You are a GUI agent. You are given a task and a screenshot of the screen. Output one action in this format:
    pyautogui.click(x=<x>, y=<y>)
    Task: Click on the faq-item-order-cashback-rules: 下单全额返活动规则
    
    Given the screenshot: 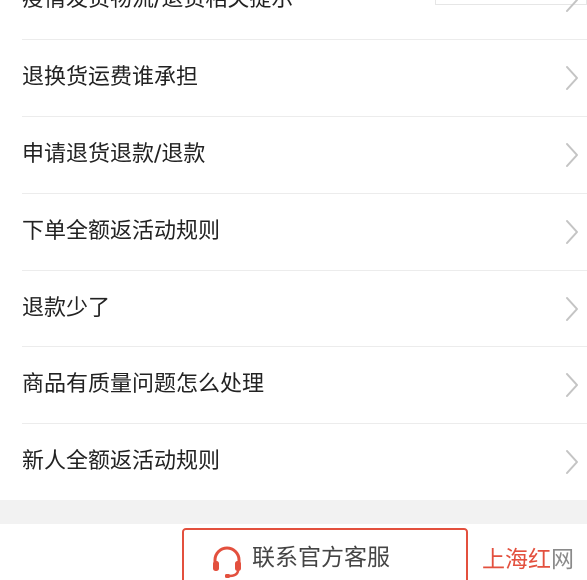 What is the action you would take?
    pyautogui.click(x=293, y=232)
    